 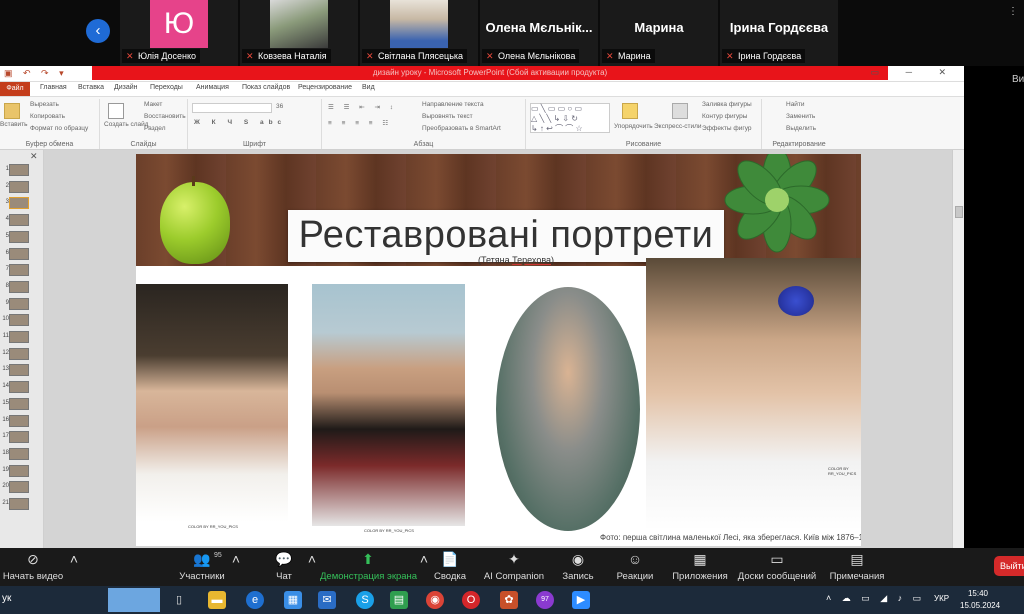 What do you see at coordinates (777, 567) in the screenshot?
I see `whiteboards-button: ▭ Доски сообщений` at bounding box center [777, 567].